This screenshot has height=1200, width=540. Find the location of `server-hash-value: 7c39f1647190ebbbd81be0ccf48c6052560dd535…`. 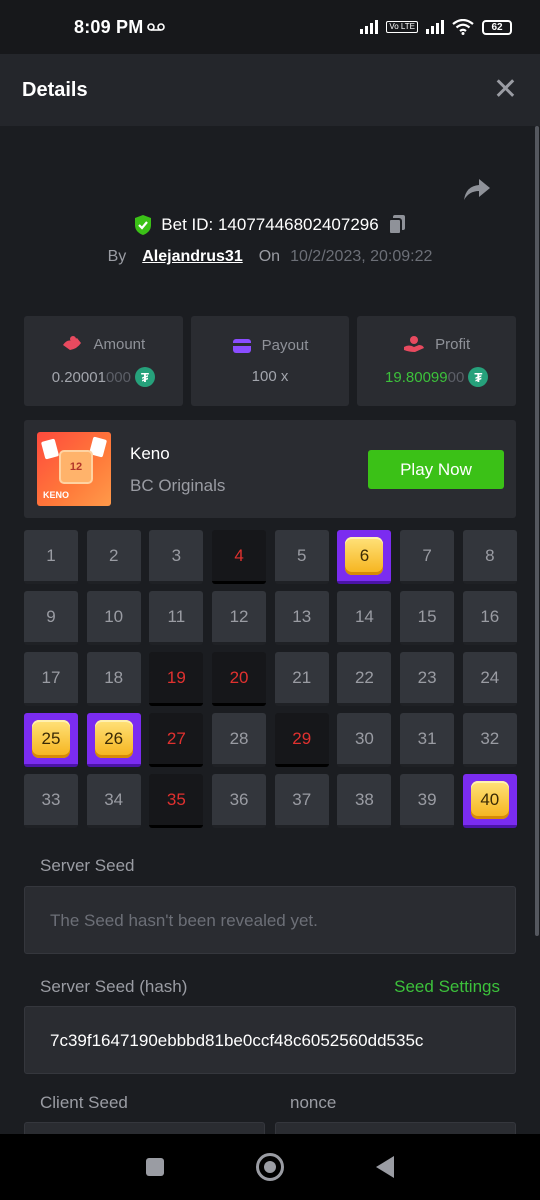

server-hash-value: 7c39f1647190ebbbd81be0ccf48c6052560dd535… is located at coordinates (237, 1040).